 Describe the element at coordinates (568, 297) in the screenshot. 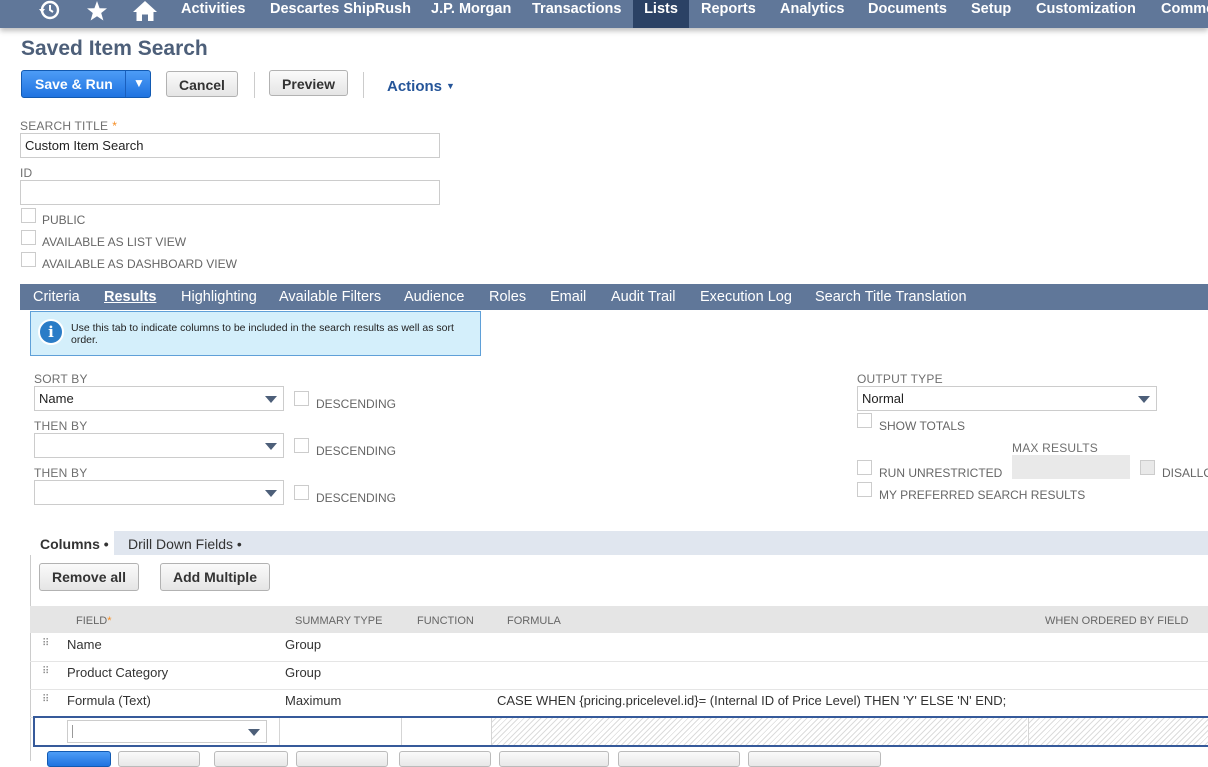

I see `tab-email: Email` at that location.